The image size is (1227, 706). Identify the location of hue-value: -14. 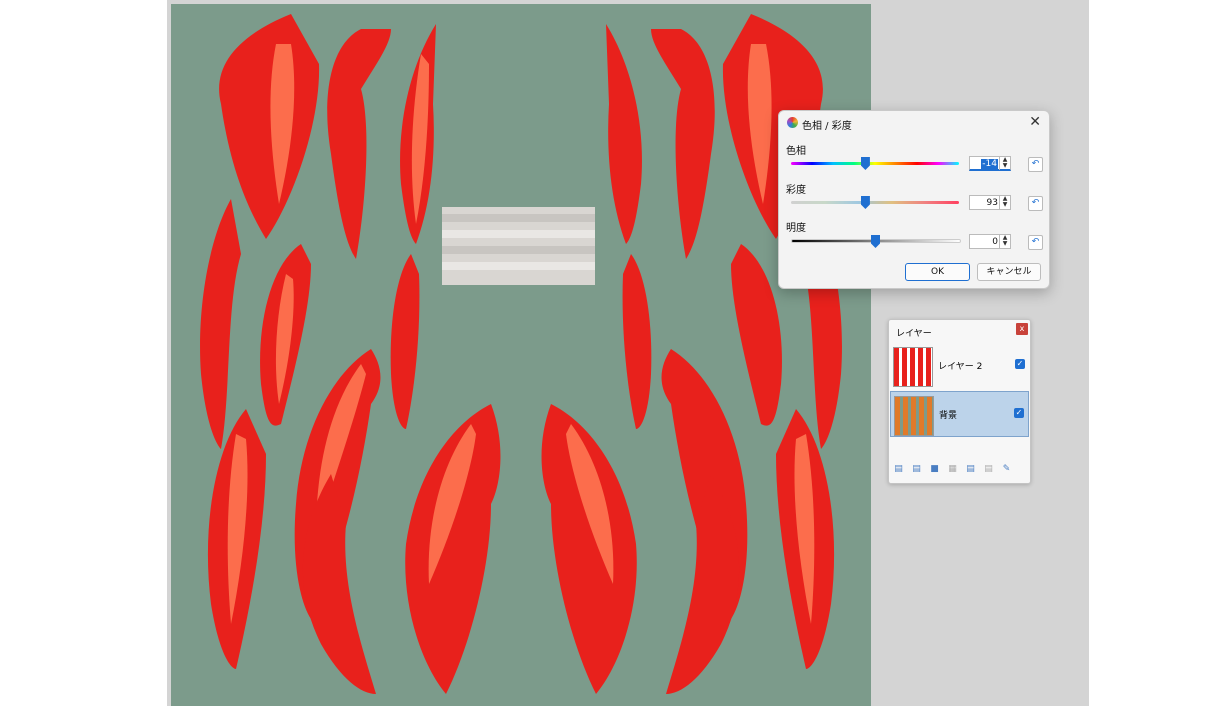
(989, 164).